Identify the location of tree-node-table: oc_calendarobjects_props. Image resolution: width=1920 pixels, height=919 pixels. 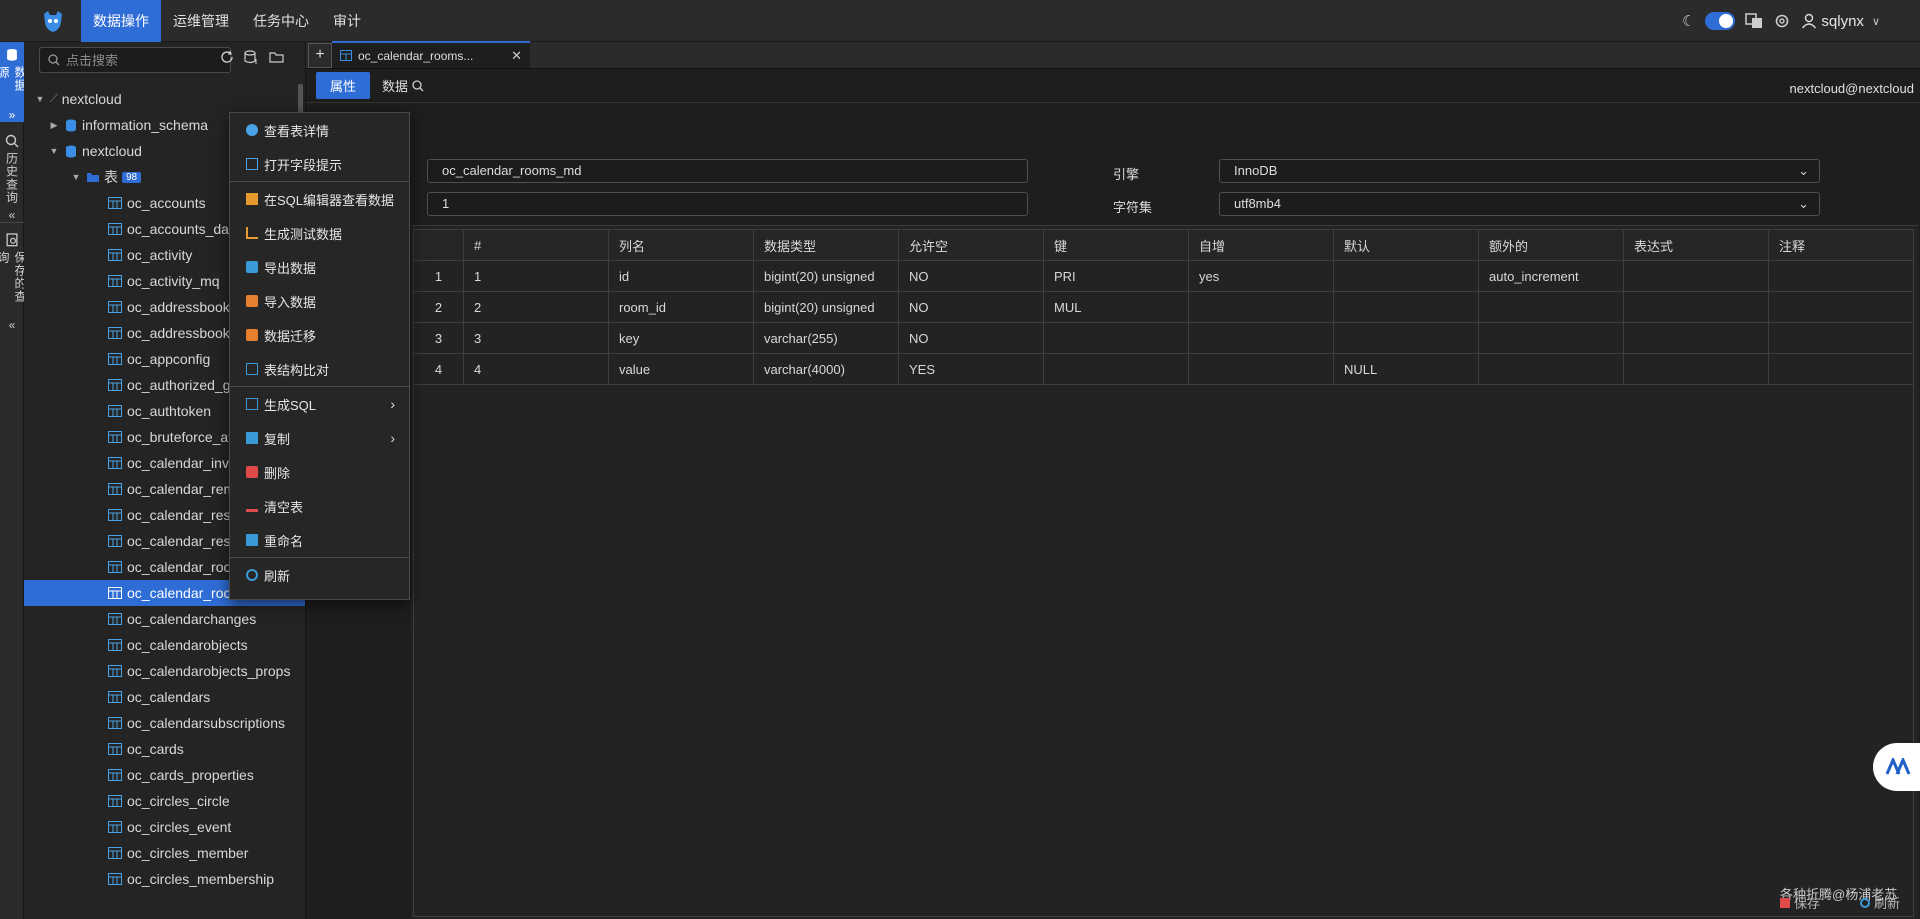
(164, 671).